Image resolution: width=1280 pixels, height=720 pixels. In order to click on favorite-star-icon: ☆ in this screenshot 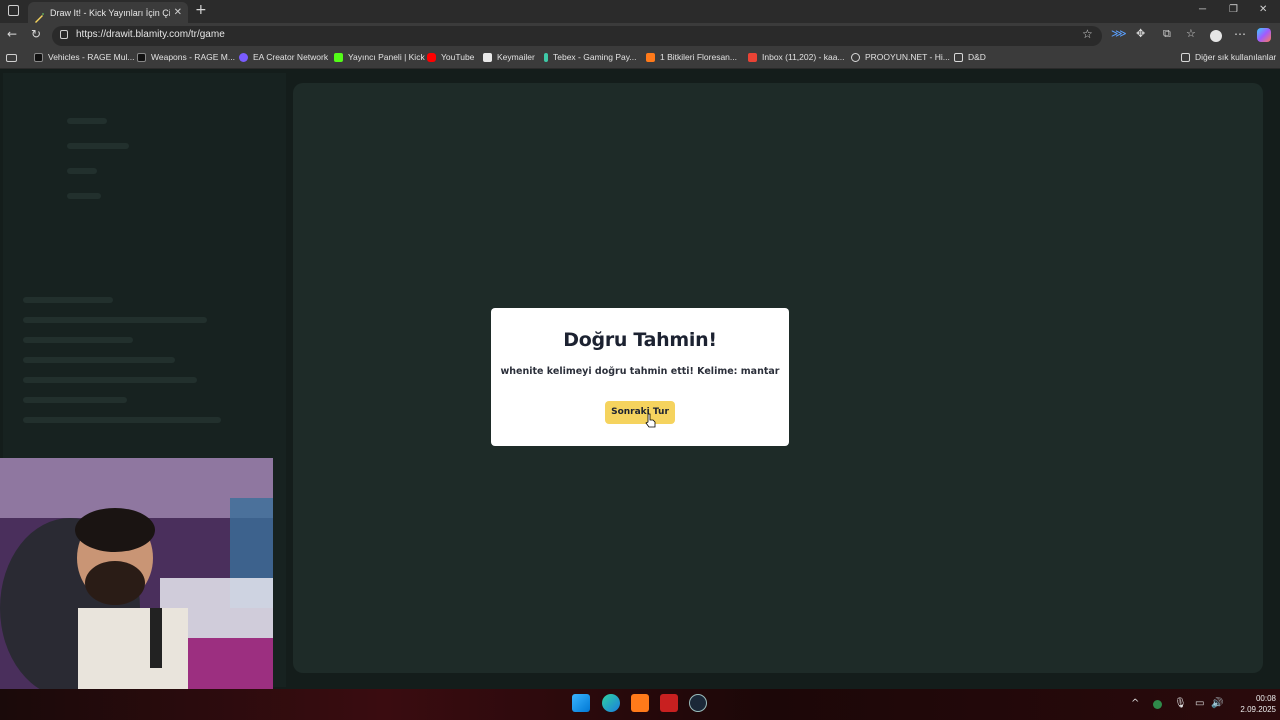, I will do `click(1087, 34)`.